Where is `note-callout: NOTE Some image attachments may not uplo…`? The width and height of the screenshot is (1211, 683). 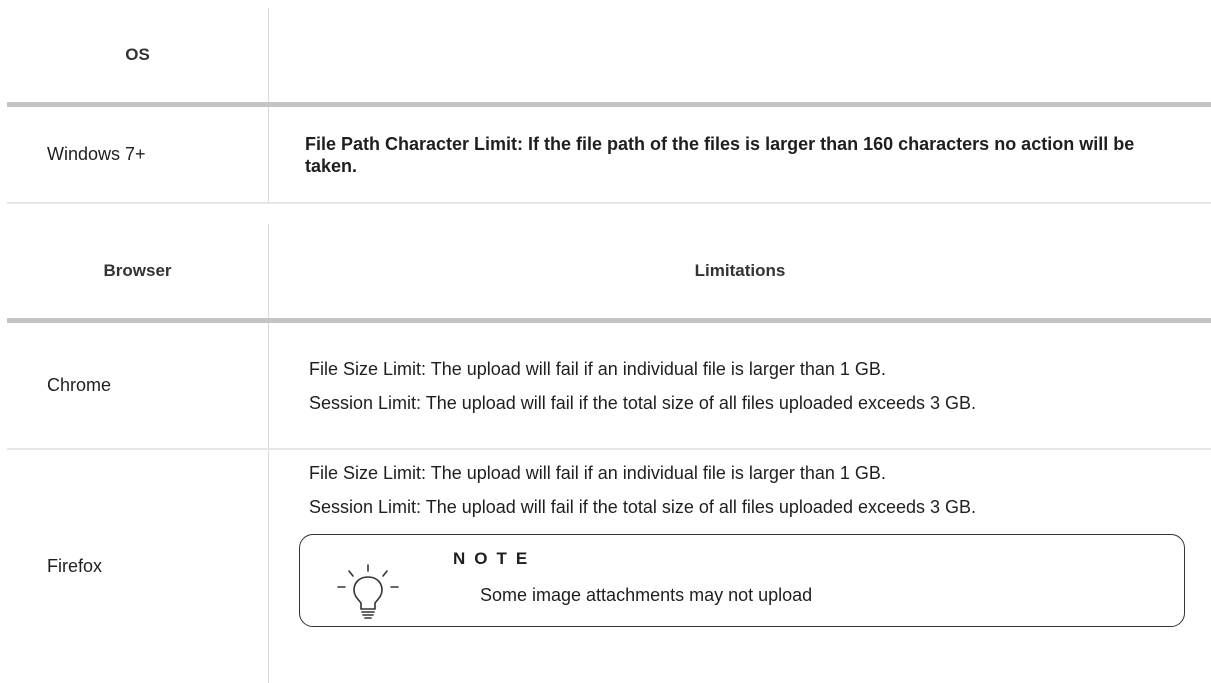 note-callout: NOTE Some image attachments may not uplo… is located at coordinates (742, 580).